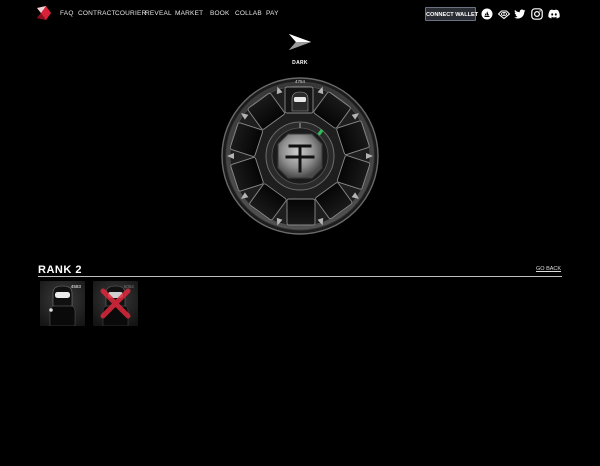  Describe the element at coordinates (299, 81) in the screenshot. I see `wheel-token-id: 4754` at that location.